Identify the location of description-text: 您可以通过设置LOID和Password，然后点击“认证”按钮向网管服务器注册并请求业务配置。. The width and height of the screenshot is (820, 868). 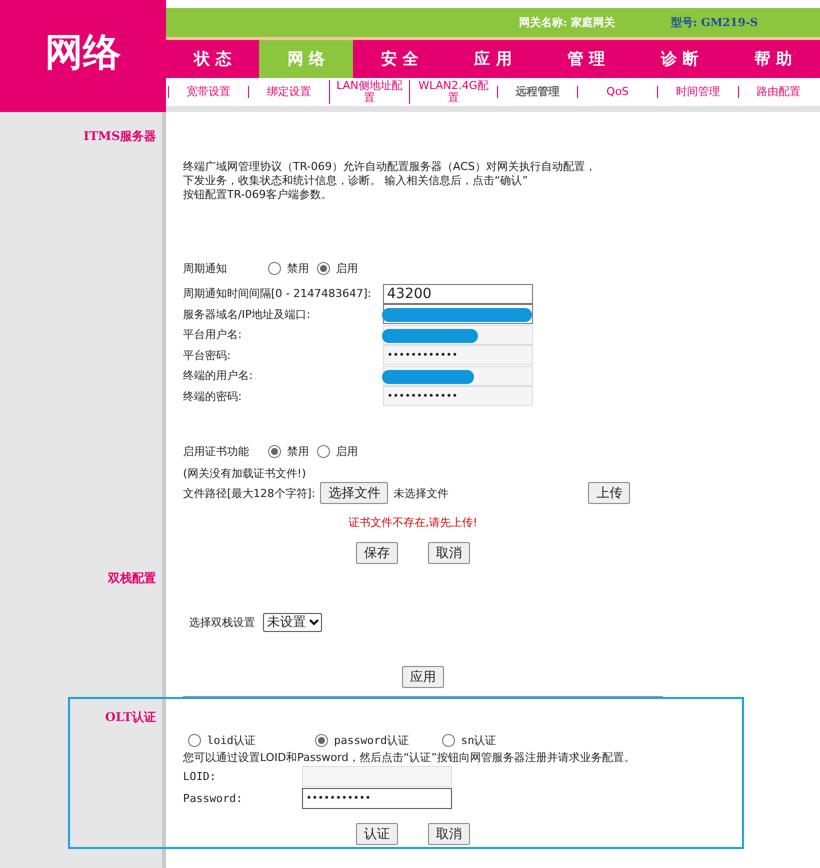
(409, 757).